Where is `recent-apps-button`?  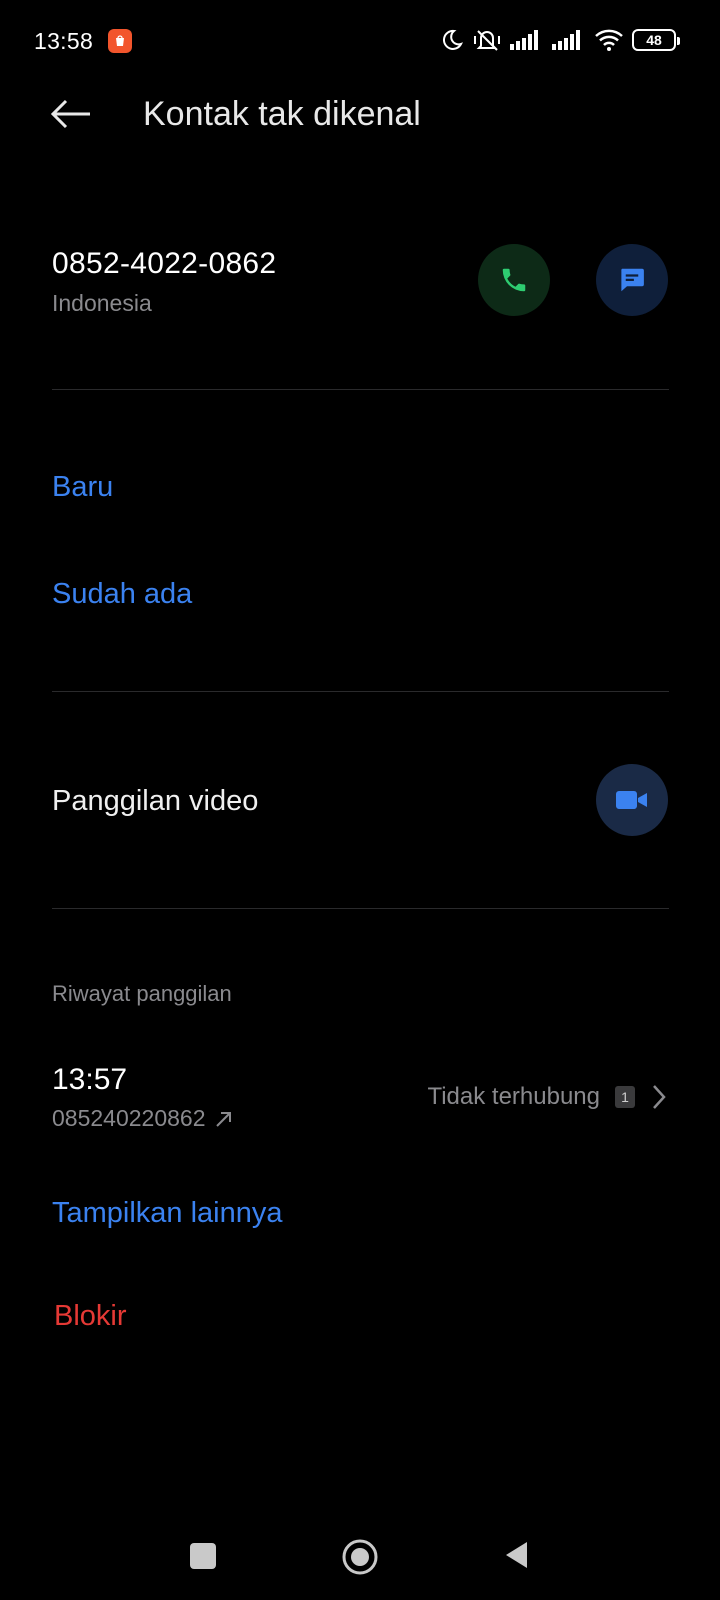 recent-apps-button is located at coordinates (203, 1556).